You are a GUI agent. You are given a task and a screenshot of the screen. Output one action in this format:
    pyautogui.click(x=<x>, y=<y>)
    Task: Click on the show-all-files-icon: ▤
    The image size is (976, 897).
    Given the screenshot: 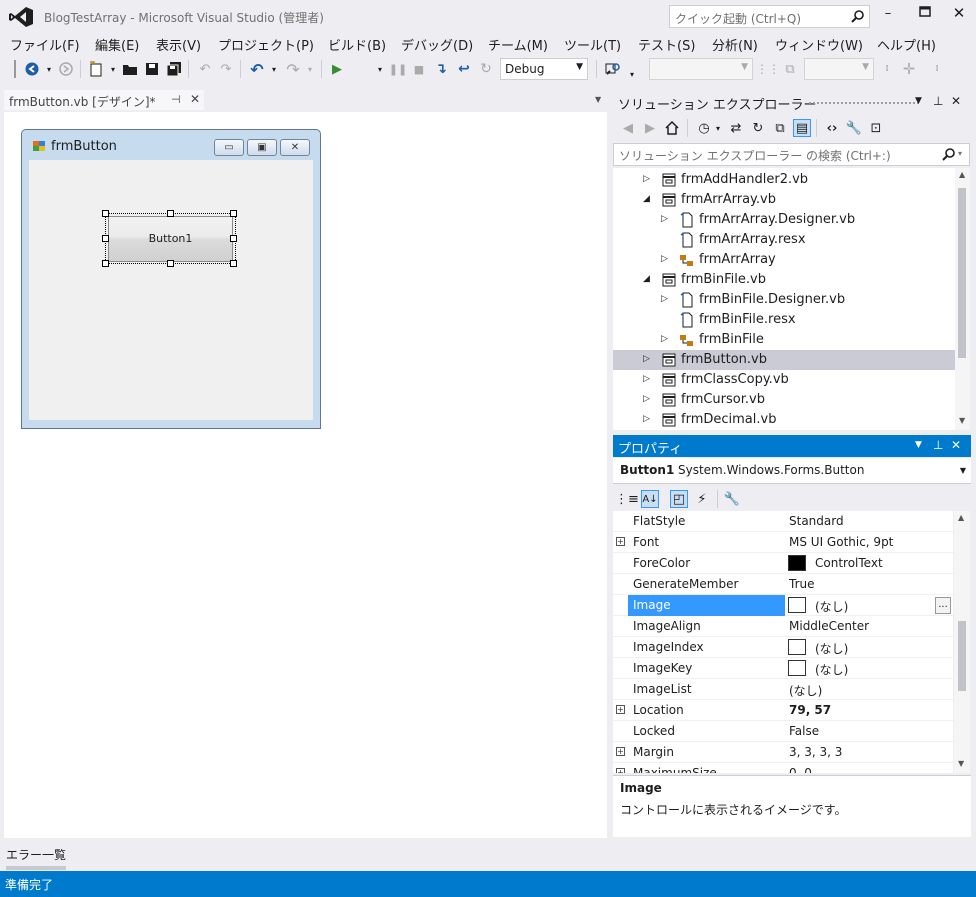 What is the action you would take?
    pyautogui.click(x=802, y=128)
    